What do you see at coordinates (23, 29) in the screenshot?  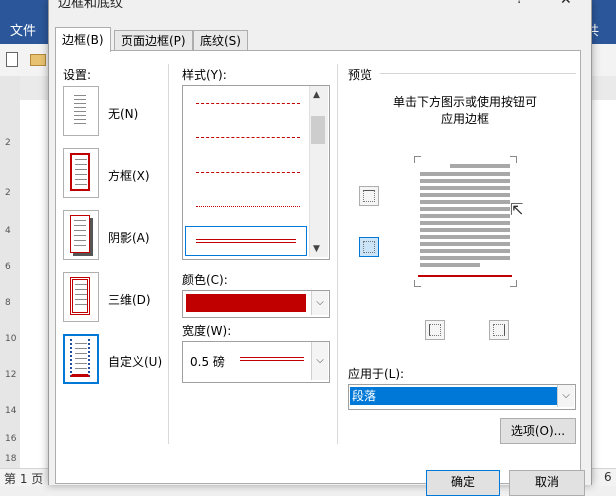 I see `file-tab: 文件` at bounding box center [23, 29].